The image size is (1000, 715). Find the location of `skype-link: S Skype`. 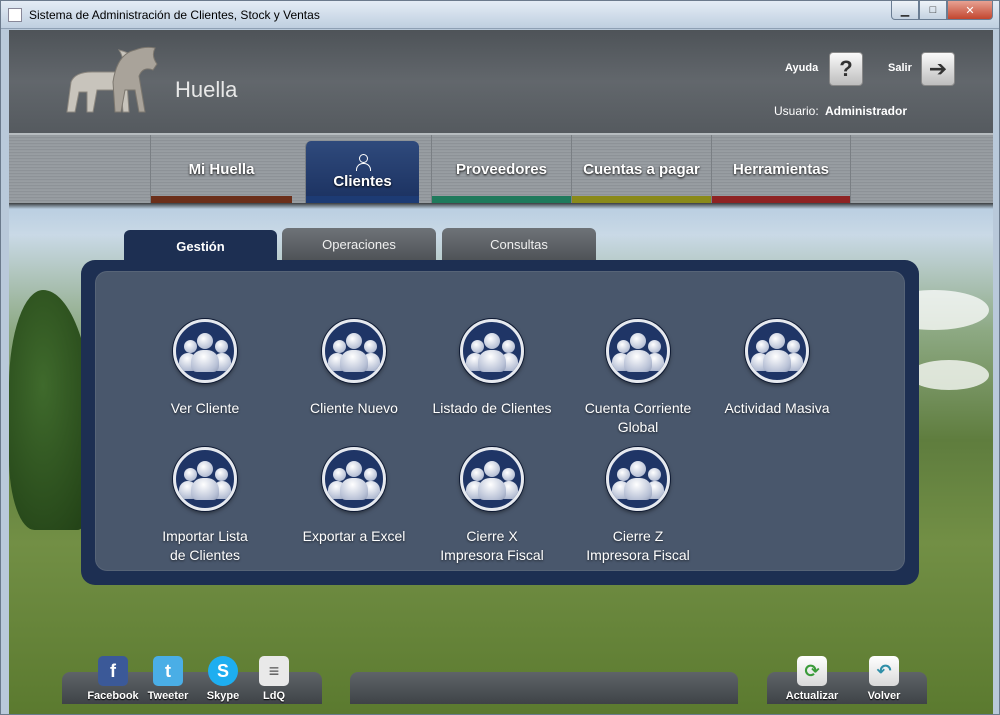

skype-link: S Skype is located at coordinates (223, 679).